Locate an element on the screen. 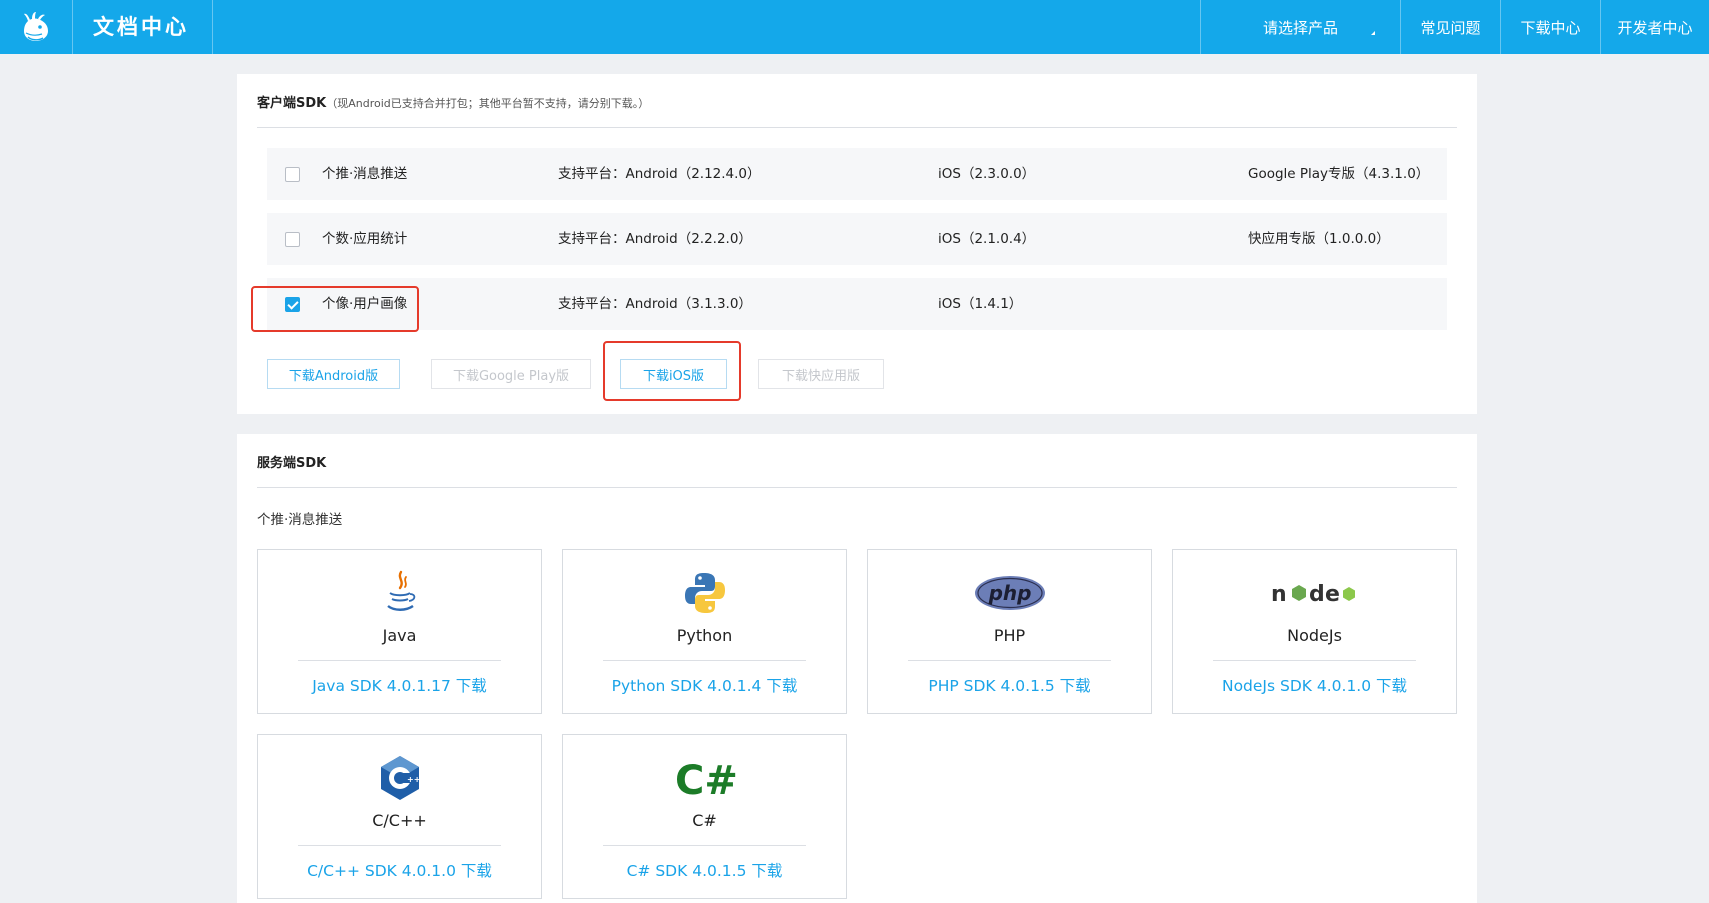 The width and height of the screenshot is (1709, 903). python-sdk-download-link: Python SDK 4.0.1.4 下载 is located at coordinates (704, 685).